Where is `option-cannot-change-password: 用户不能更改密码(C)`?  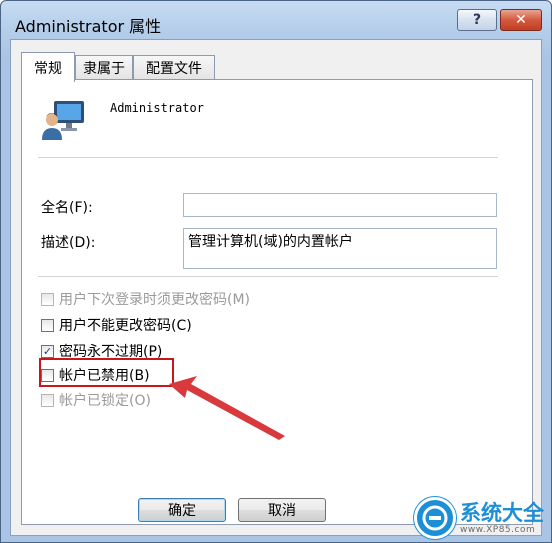 option-cannot-change-password: 用户不能更改密码(C) is located at coordinates (116, 325).